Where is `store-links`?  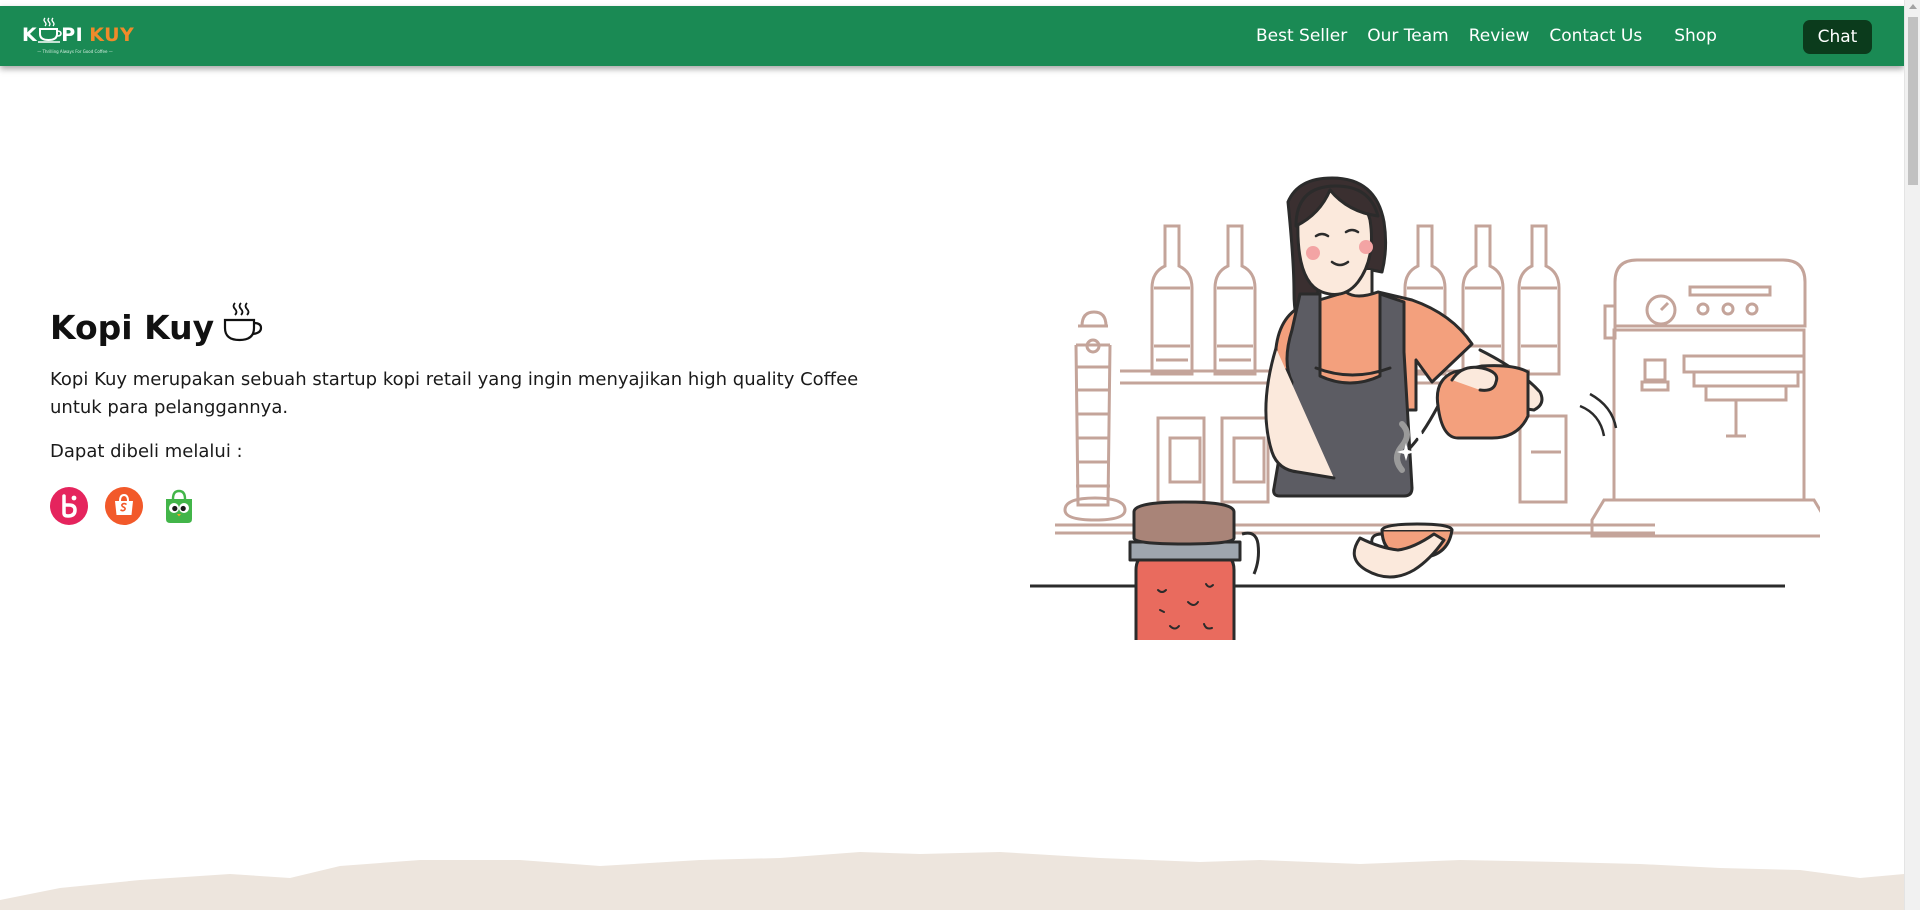 store-links is located at coordinates (132, 506).